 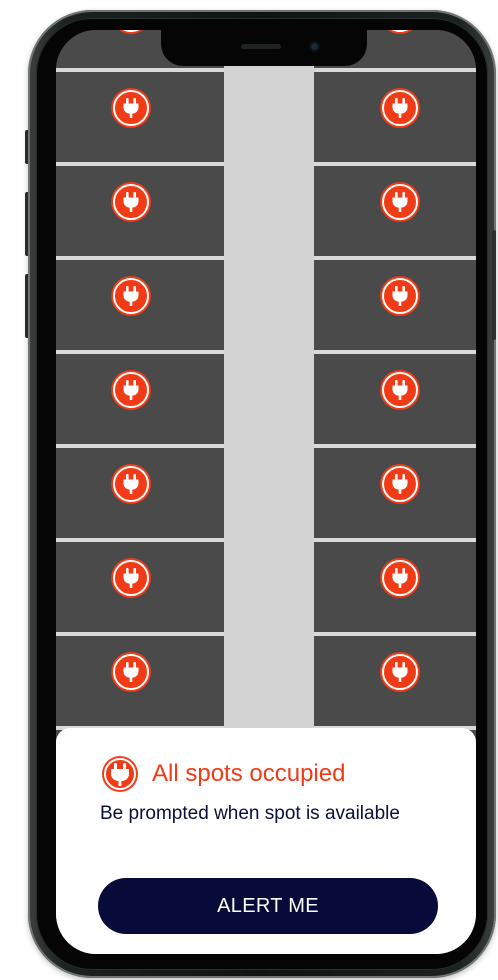 What do you see at coordinates (250, 813) in the screenshot?
I see `sheet-subtitle: Be prompted when spot is available` at bounding box center [250, 813].